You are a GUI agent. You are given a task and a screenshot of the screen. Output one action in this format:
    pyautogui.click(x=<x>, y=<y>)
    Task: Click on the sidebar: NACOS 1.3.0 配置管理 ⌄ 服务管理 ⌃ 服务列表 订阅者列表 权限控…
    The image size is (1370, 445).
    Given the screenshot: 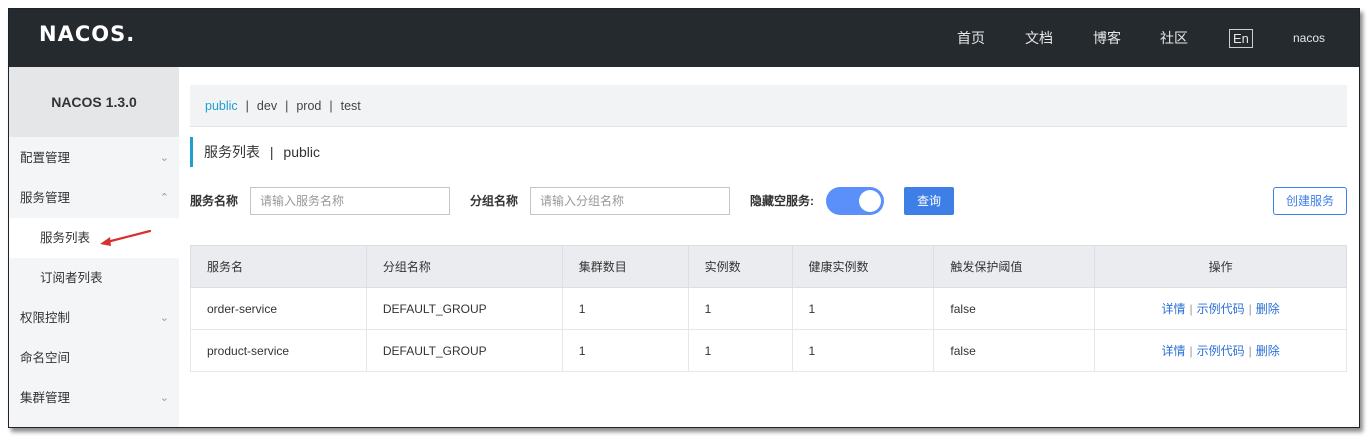 What is the action you would take?
    pyautogui.click(x=94, y=247)
    